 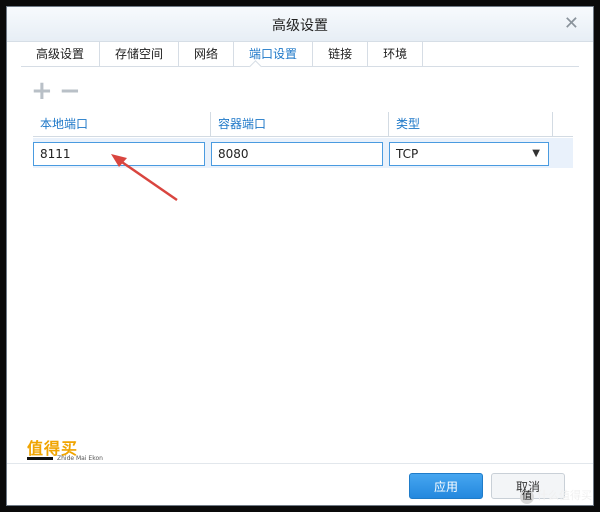 What do you see at coordinates (527, 497) in the screenshot?
I see `watermark-badge: 值` at bounding box center [527, 497].